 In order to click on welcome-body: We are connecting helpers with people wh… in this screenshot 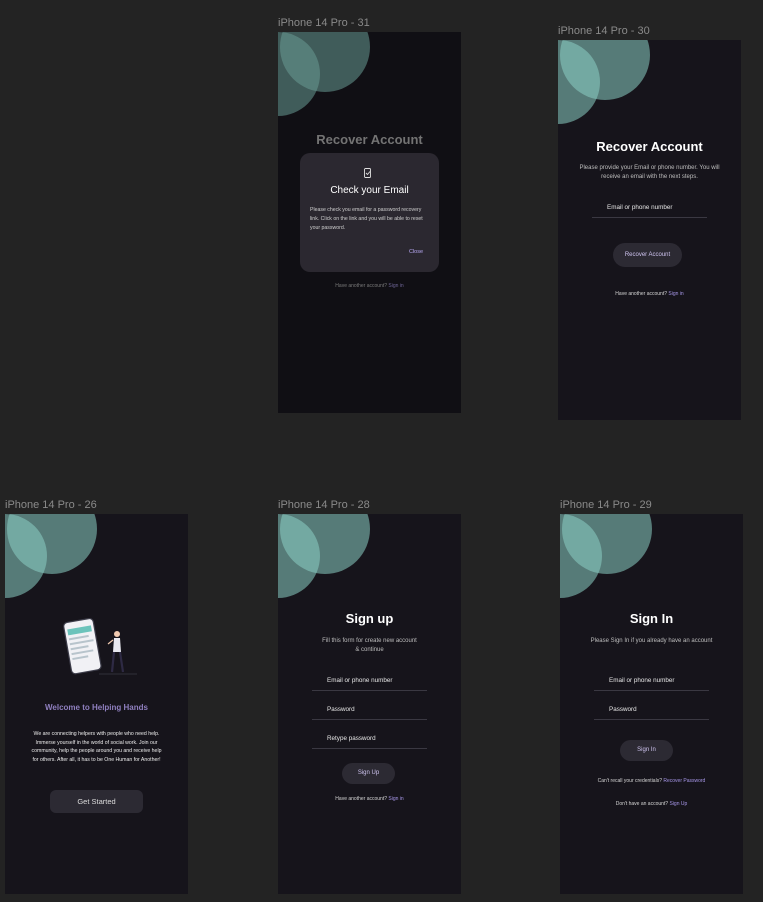, I will do `click(96, 747)`.